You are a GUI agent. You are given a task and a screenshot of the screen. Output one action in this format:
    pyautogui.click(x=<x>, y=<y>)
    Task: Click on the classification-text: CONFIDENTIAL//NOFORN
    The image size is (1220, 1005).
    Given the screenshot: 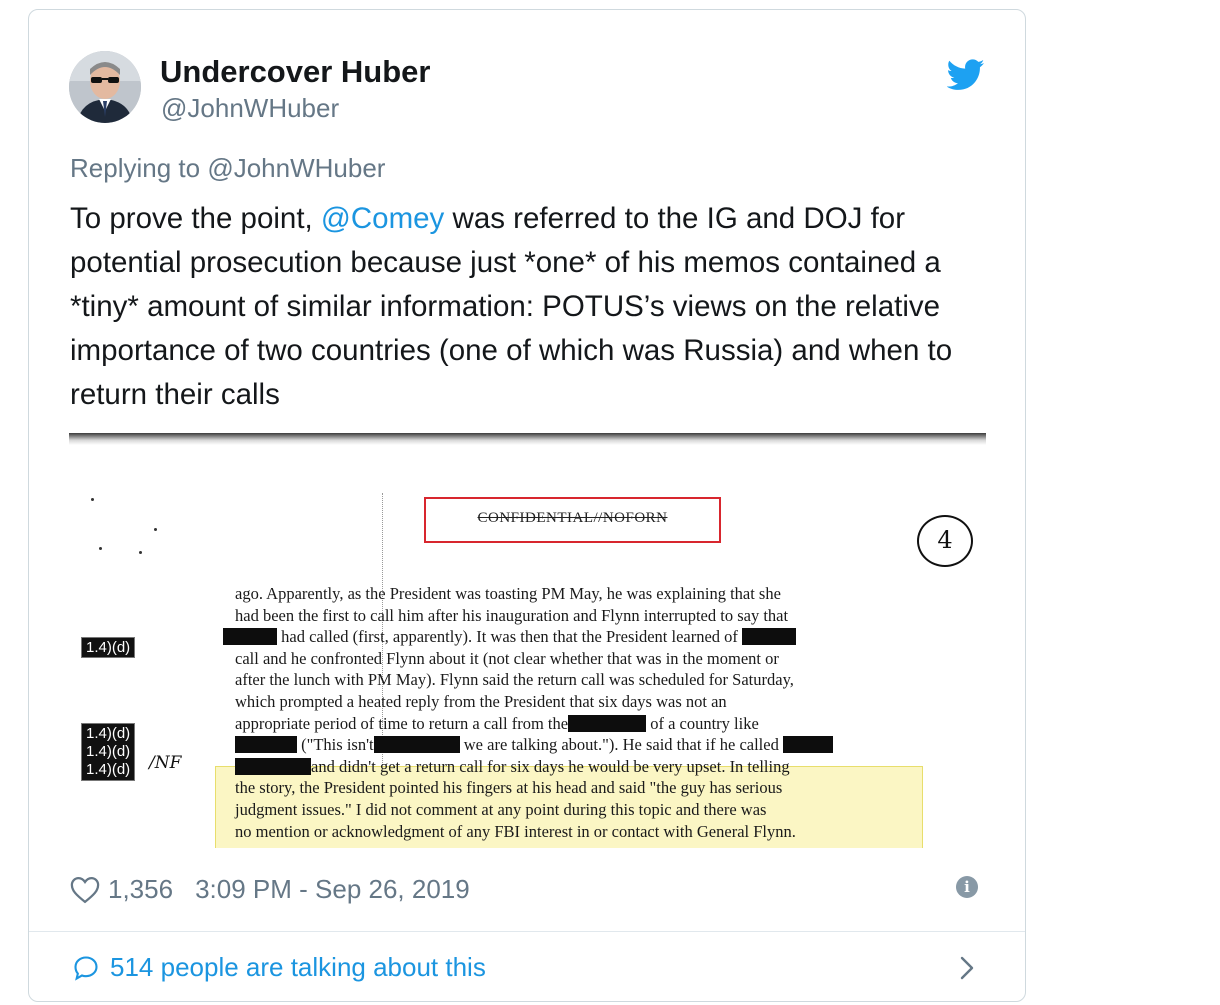 What is the action you would take?
    pyautogui.click(x=572, y=518)
    